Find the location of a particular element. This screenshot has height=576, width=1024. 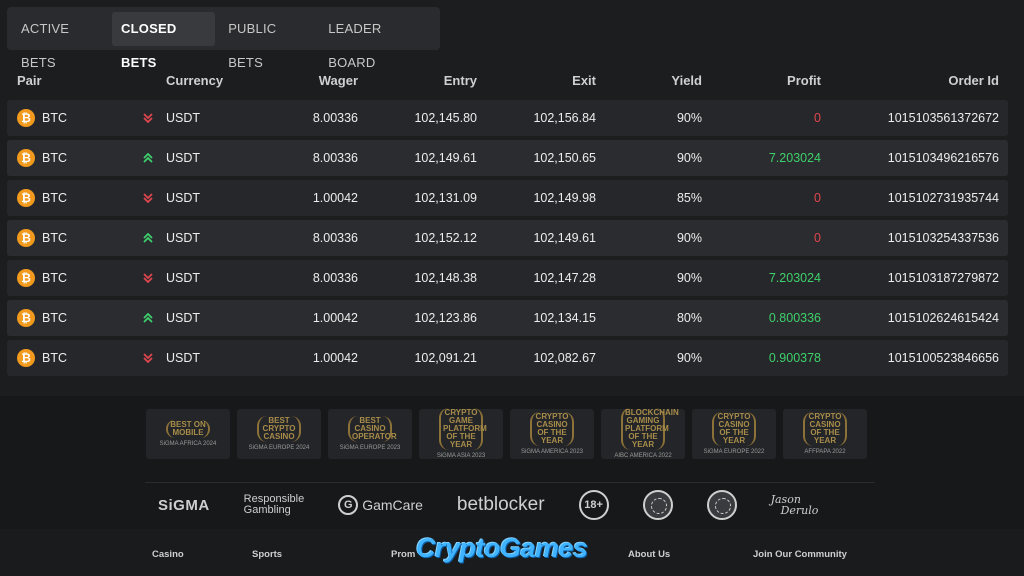

exit-cell: 102,149.61 is located at coordinates (564, 238).